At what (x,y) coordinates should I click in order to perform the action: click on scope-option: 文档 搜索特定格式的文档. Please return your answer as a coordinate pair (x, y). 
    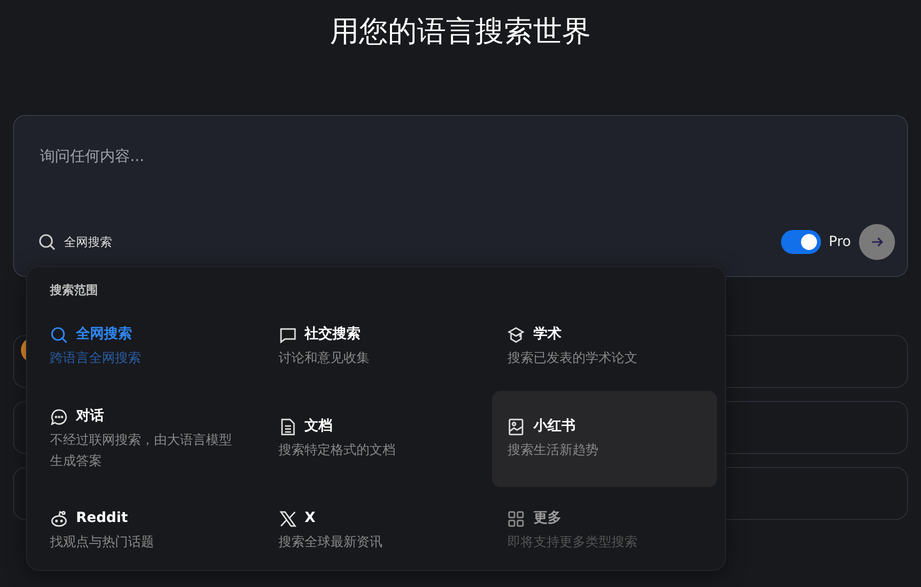
    Looking at the image, I should click on (376, 439).